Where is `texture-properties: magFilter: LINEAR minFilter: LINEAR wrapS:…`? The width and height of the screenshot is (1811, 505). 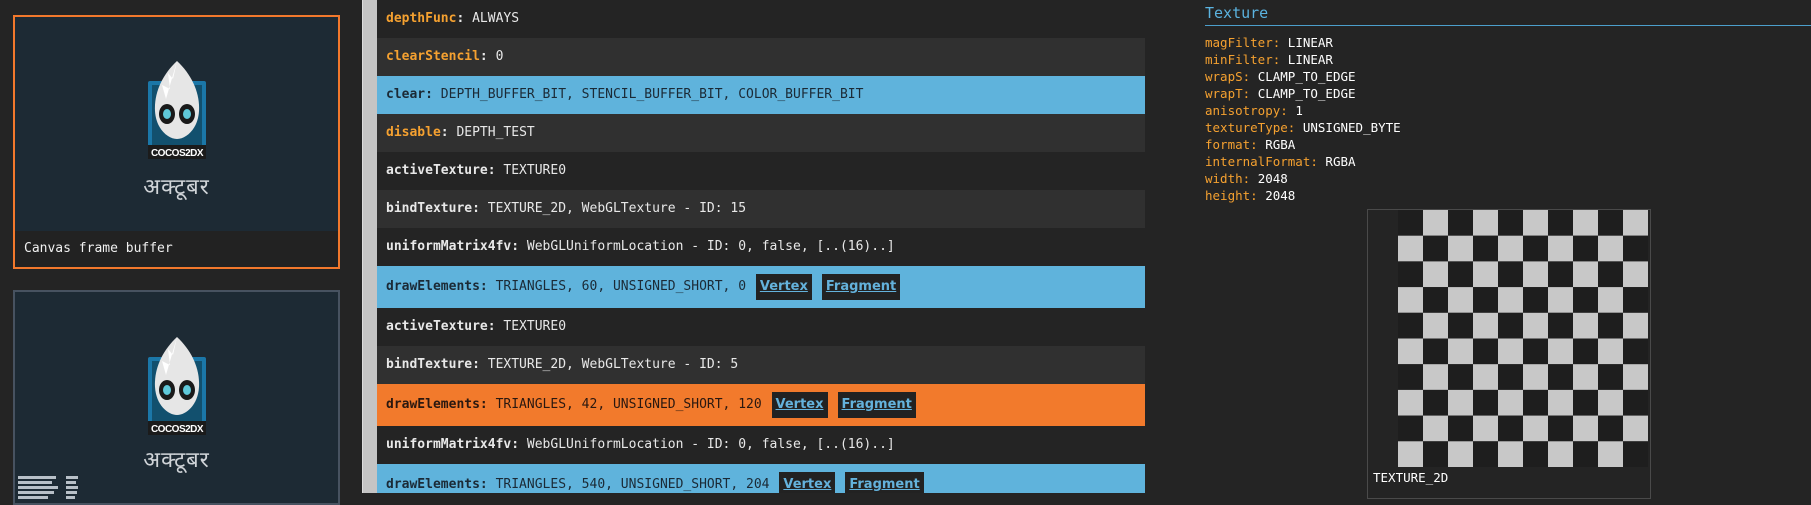 texture-properties: magFilter: LINEAR minFilter: LINEAR wrapS:… is located at coordinates (1303, 119).